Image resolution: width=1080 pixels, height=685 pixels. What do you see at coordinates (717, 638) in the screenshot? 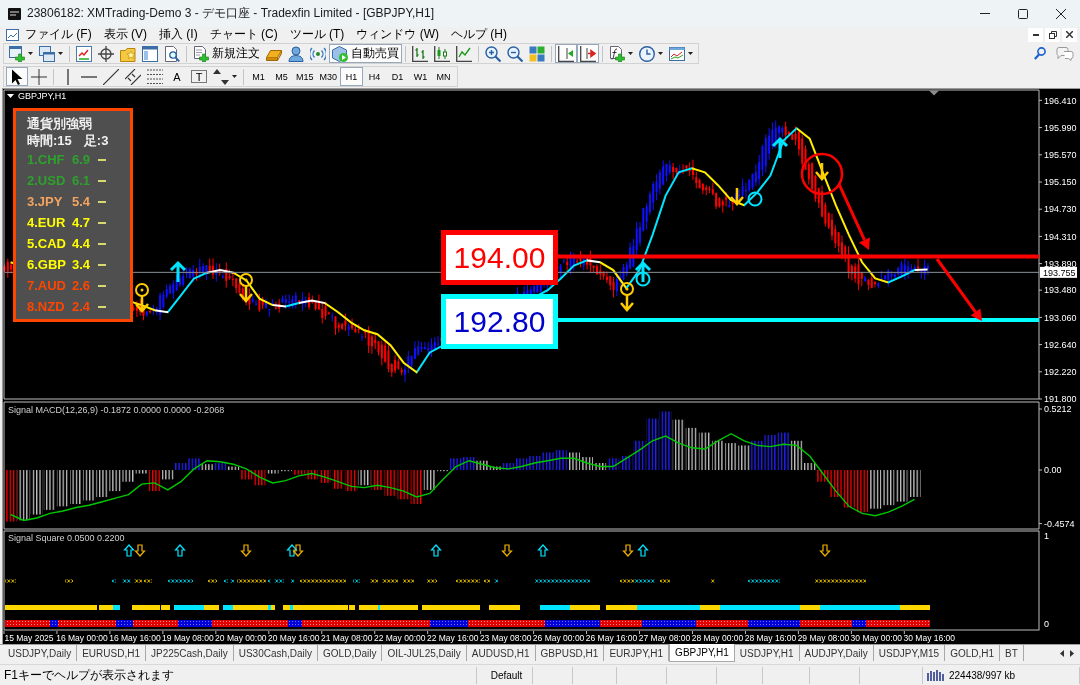
I see `time-axis-label: 28 May 00:00` at bounding box center [717, 638].